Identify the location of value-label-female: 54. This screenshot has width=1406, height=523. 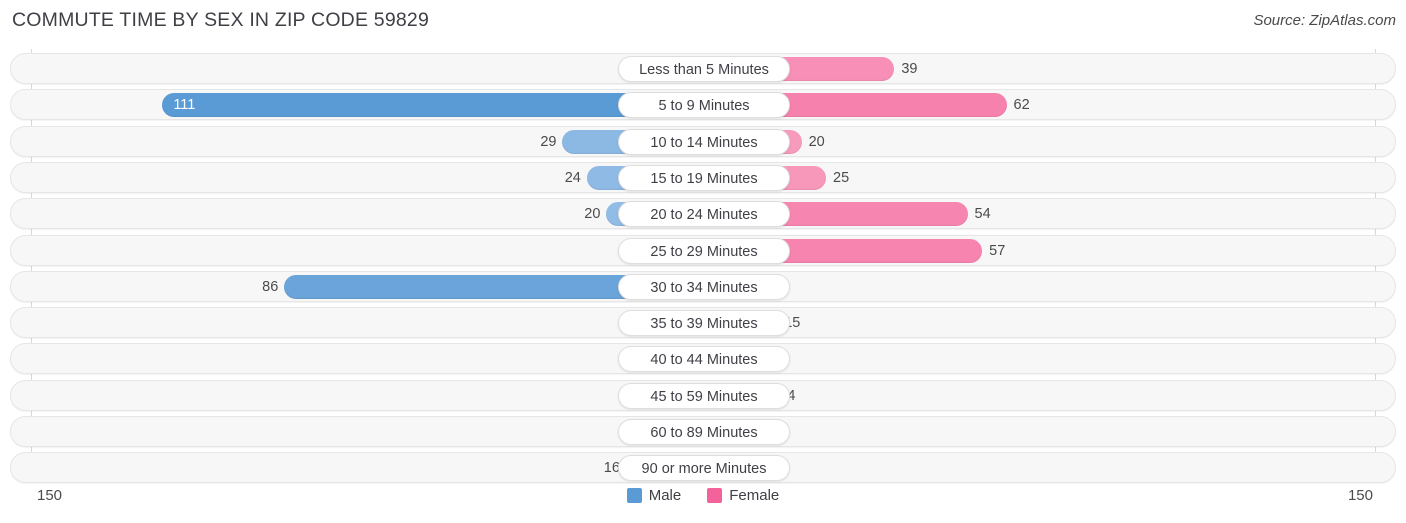
(982, 214).